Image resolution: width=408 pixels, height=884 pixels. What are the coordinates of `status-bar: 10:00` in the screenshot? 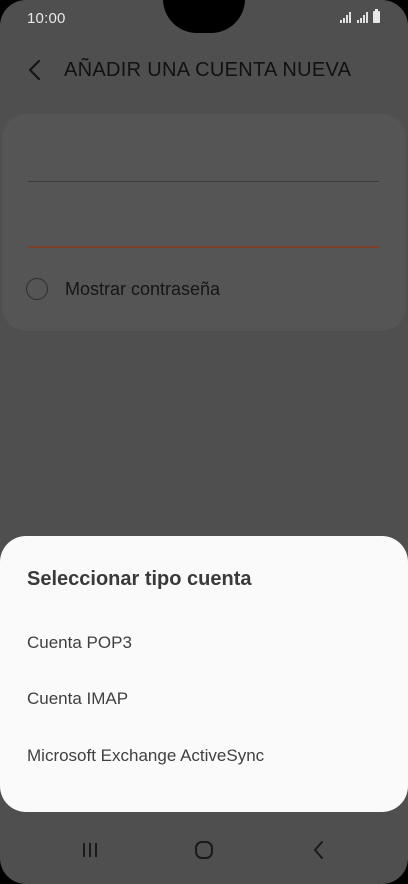 It's located at (204, 19).